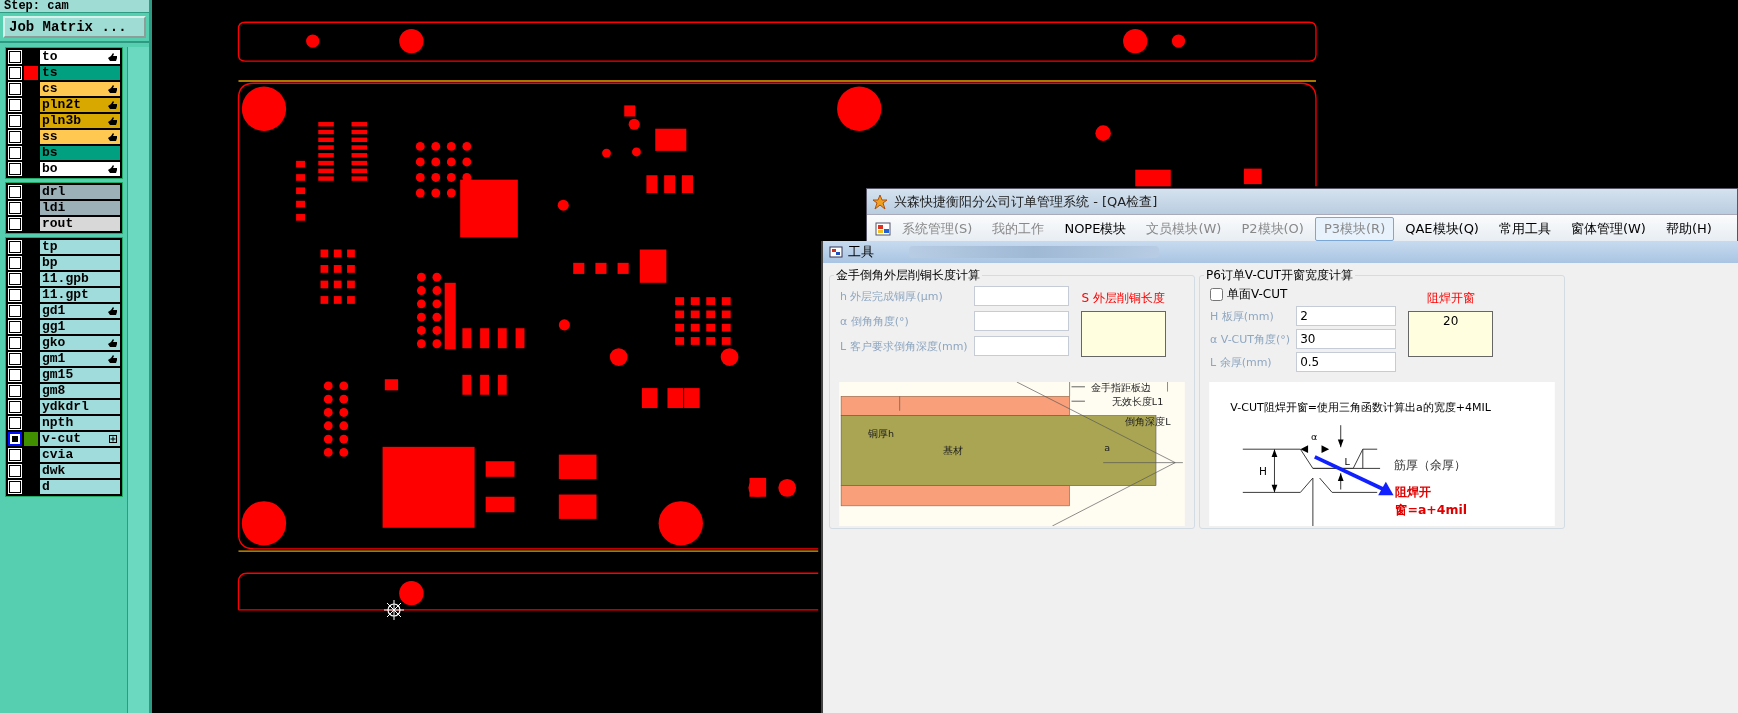 Image resolution: width=1738 pixels, height=713 pixels. I want to click on layer-row: drl, so click(80, 192).